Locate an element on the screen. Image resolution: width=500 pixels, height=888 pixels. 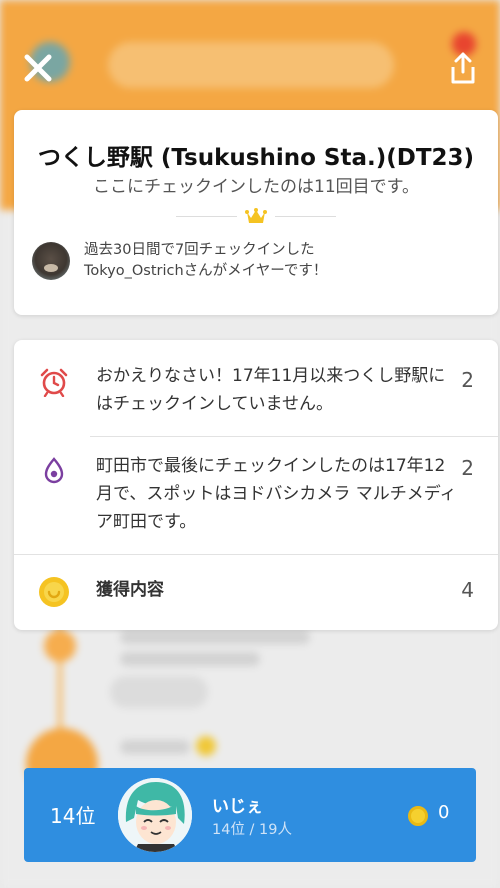
close-icon is located at coordinates (38, 68).